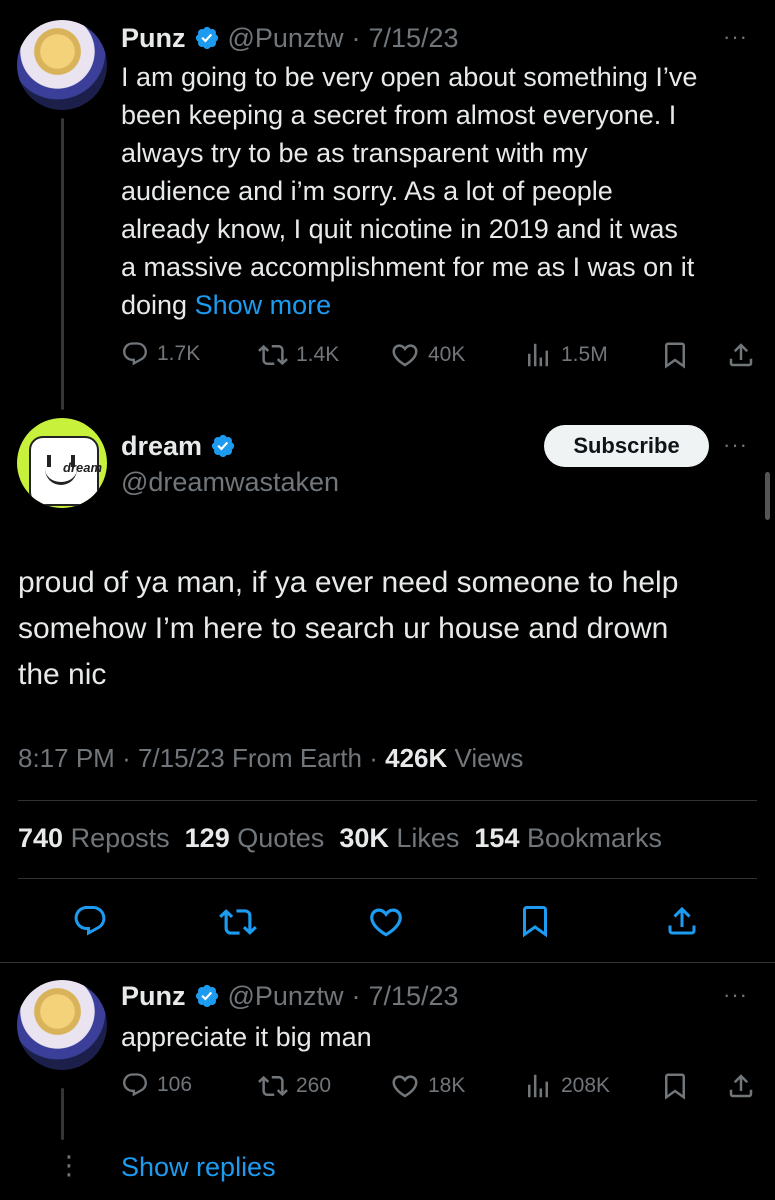 This screenshot has height=1200, width=775. I want to click on repost-count: 260, so click(314, 1085).